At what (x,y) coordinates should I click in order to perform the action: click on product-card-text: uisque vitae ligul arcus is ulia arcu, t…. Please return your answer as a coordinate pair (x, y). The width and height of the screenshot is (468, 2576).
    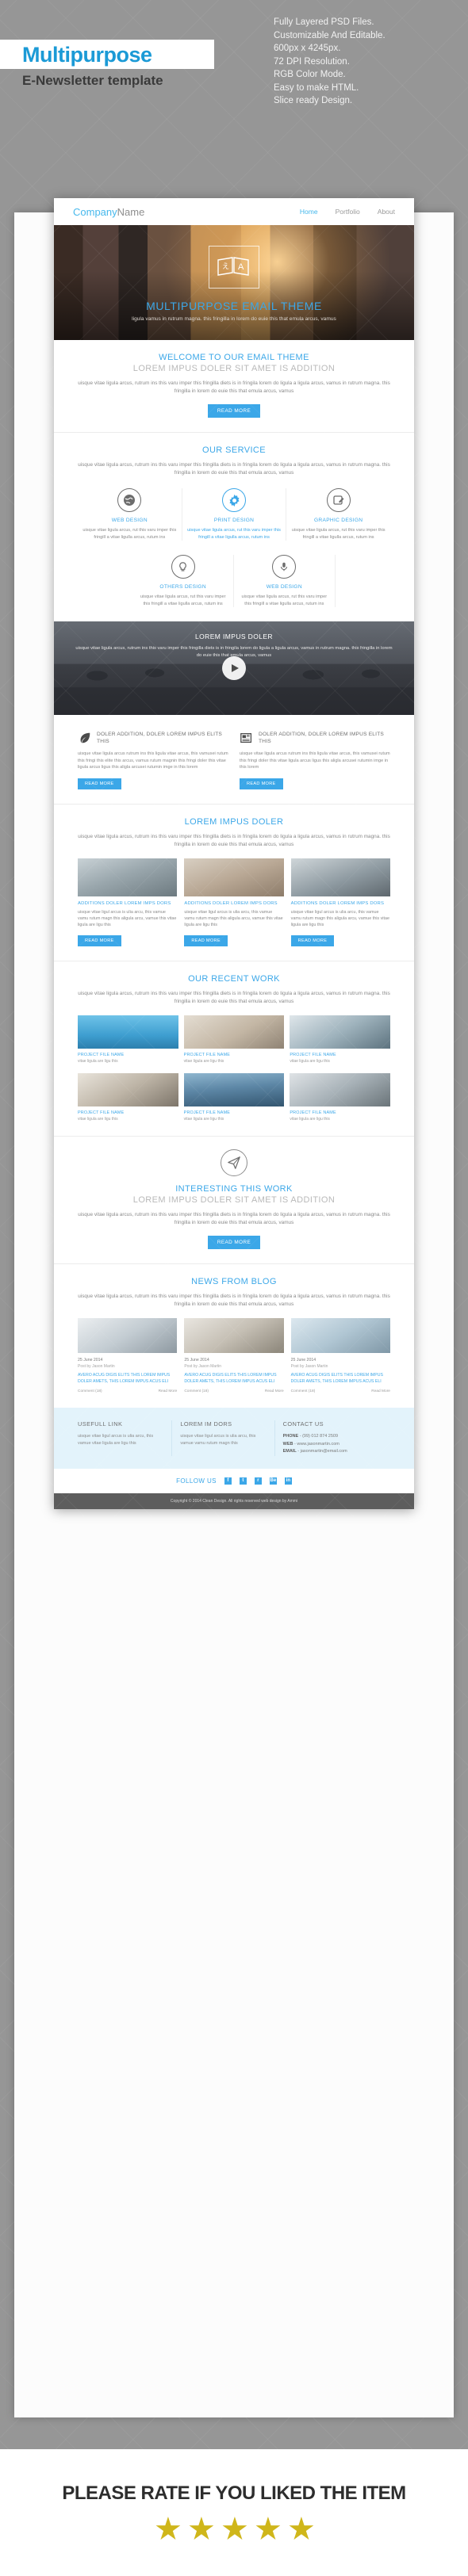
    Looking at the image, I should click on (233, 918).